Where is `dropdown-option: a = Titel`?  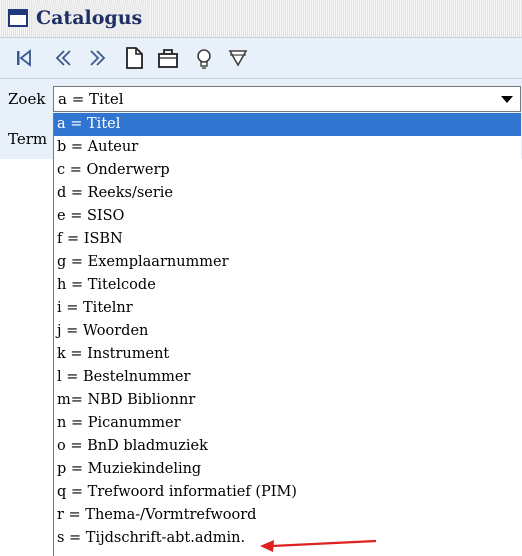 dropdown-option: a = Titel is located at coordinates (287, 124).